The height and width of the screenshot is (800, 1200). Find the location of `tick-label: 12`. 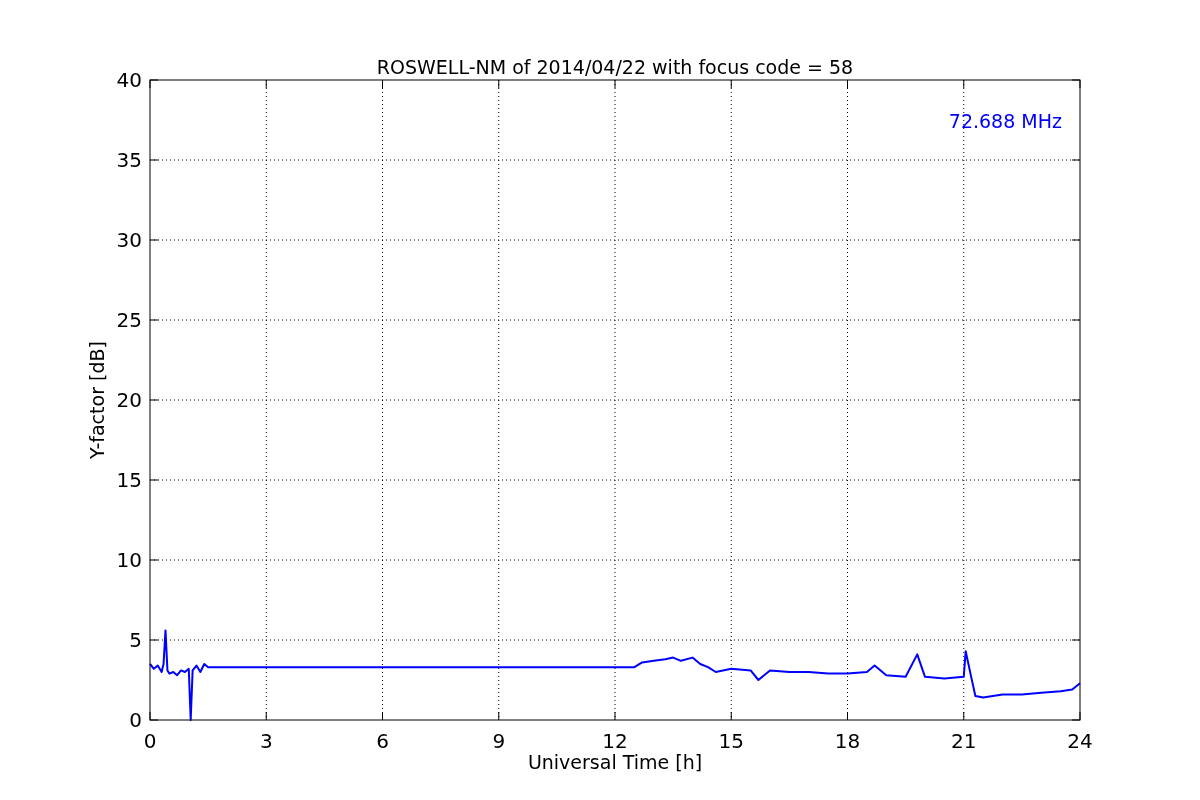

tick-label: 12 is located at coordinates (615, 741).